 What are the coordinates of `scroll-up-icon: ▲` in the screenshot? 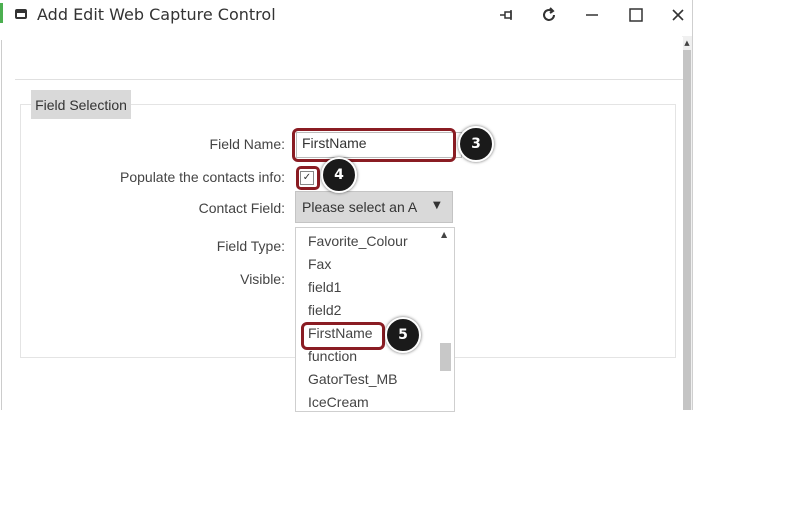 It's located at (687, 43).